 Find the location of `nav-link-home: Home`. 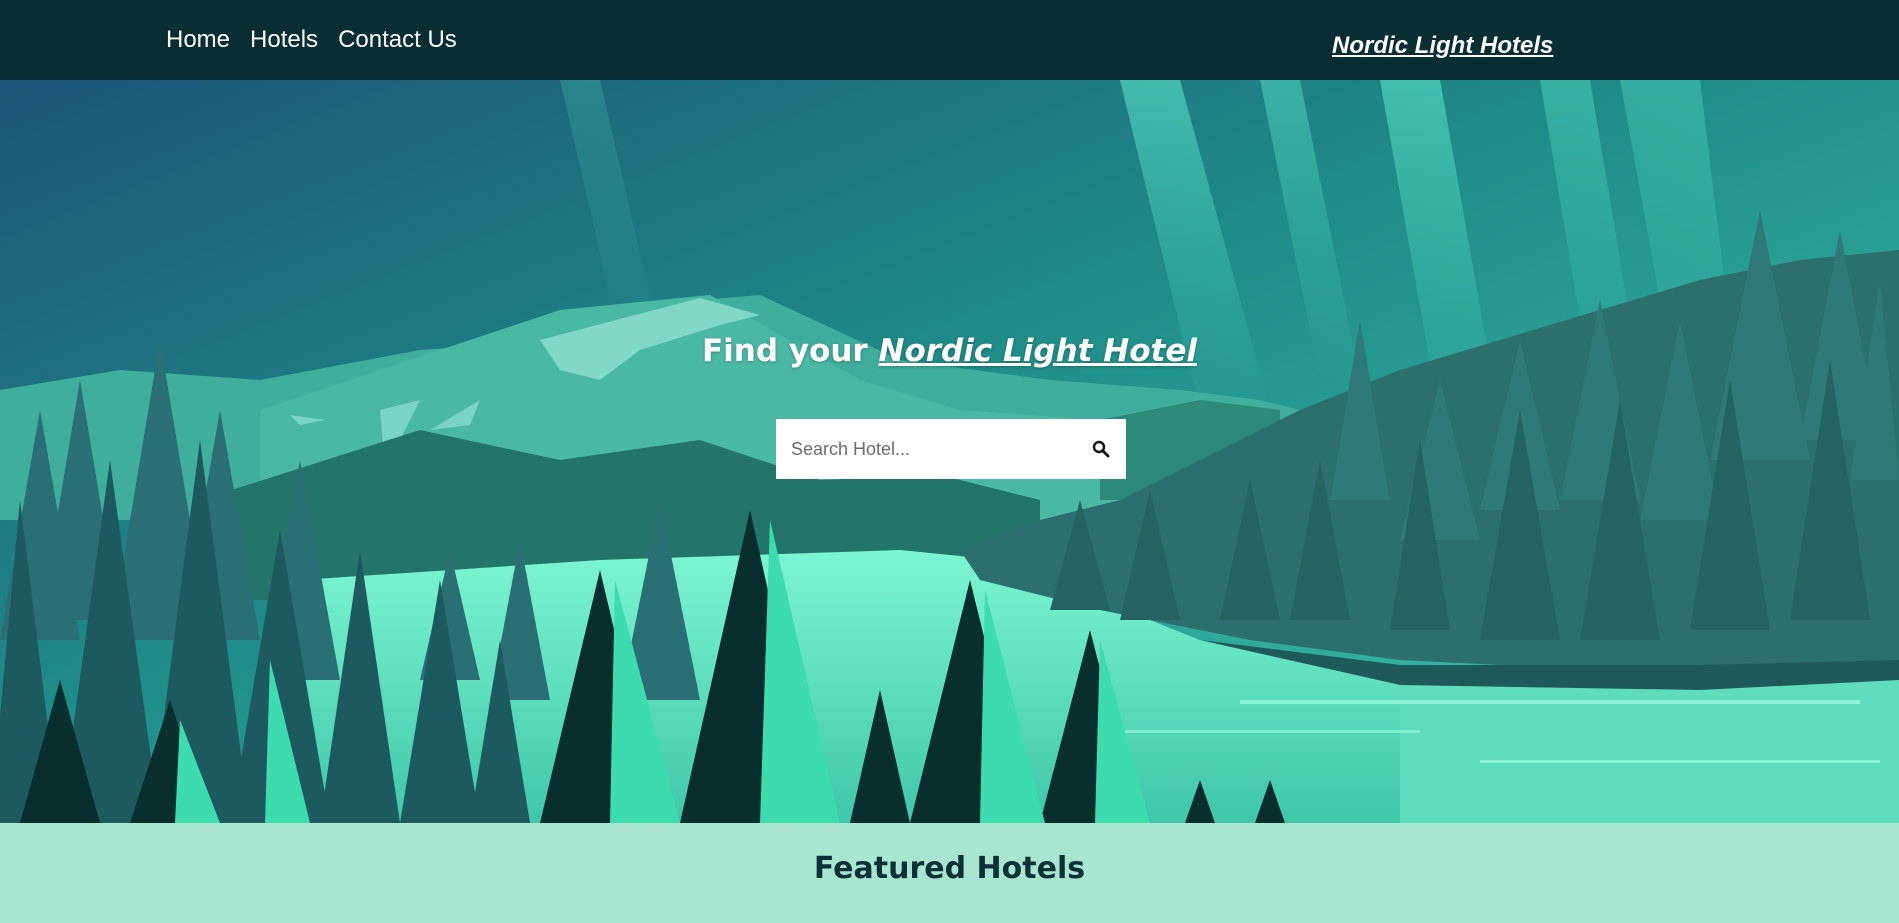

nav-link-home: Home is located at coordinates (198, 40).